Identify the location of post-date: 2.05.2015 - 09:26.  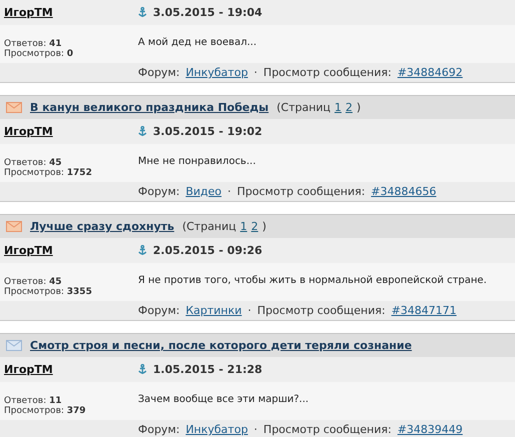
(207, 250).